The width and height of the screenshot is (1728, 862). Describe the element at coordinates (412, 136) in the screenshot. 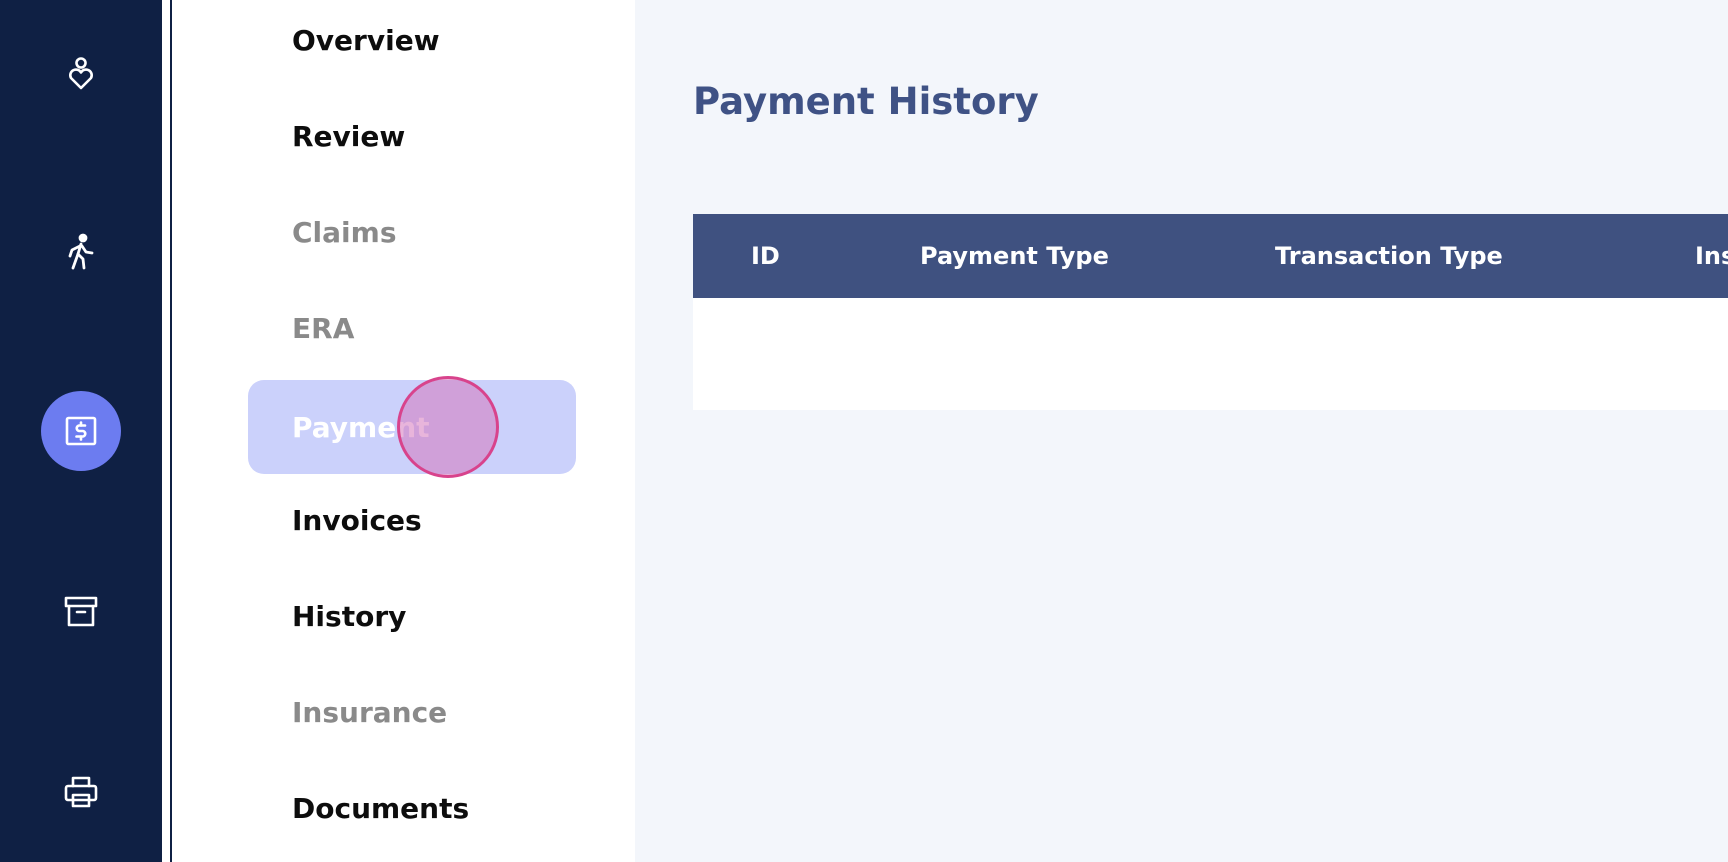

I see `subnav-item-review: Review` at that location.